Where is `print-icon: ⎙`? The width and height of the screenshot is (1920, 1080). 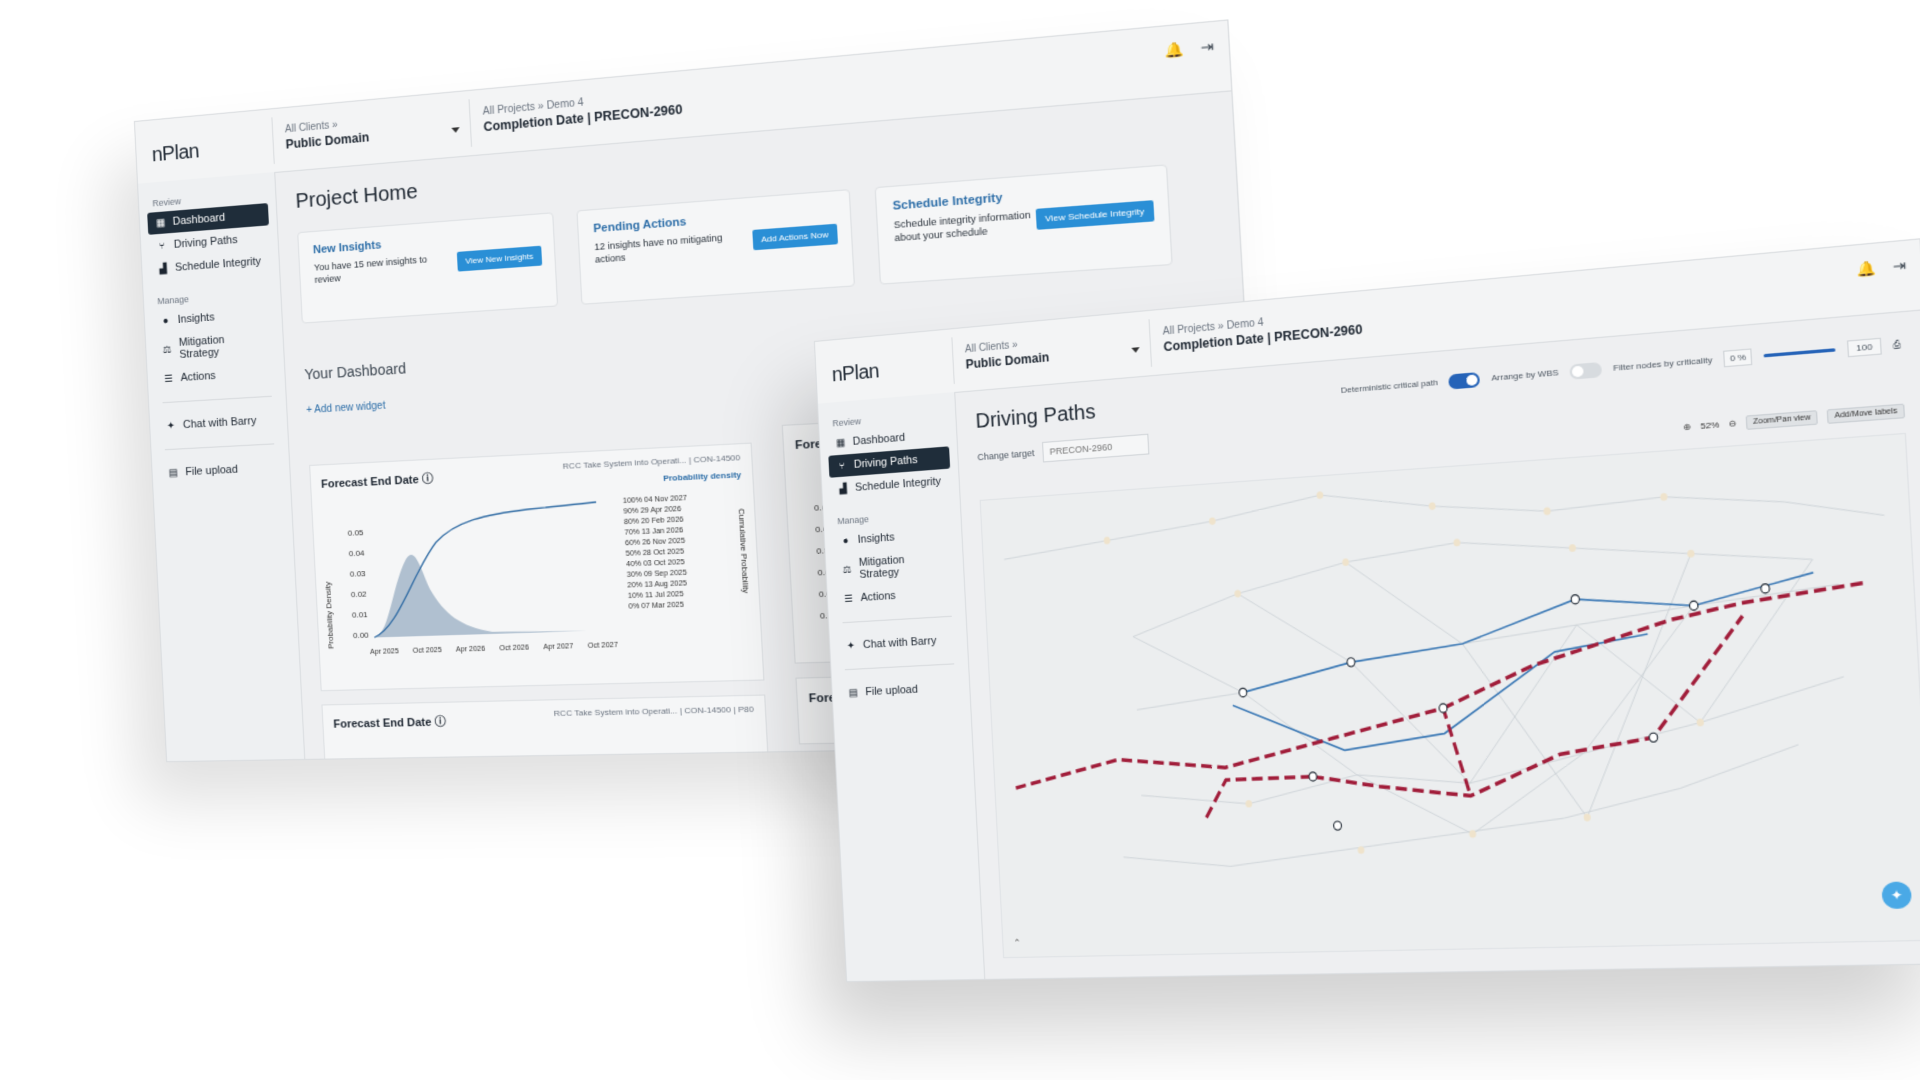 print-icon: ⎙ is located at coordinates (1897, 345).